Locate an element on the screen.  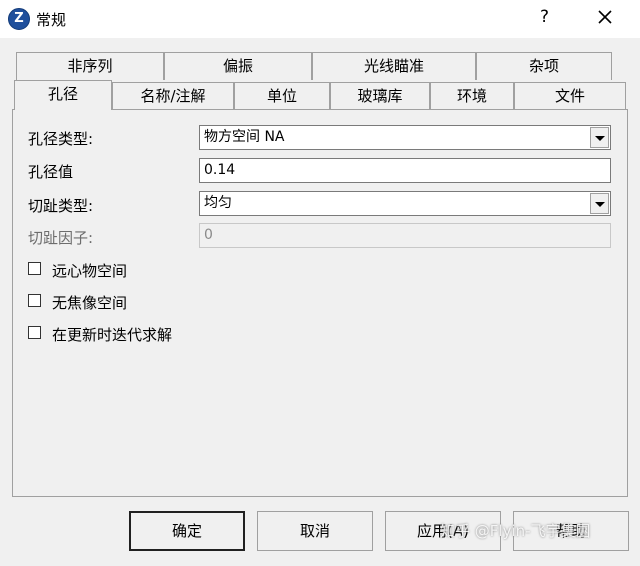
help-button: ? is located at coordinates (544, 17).